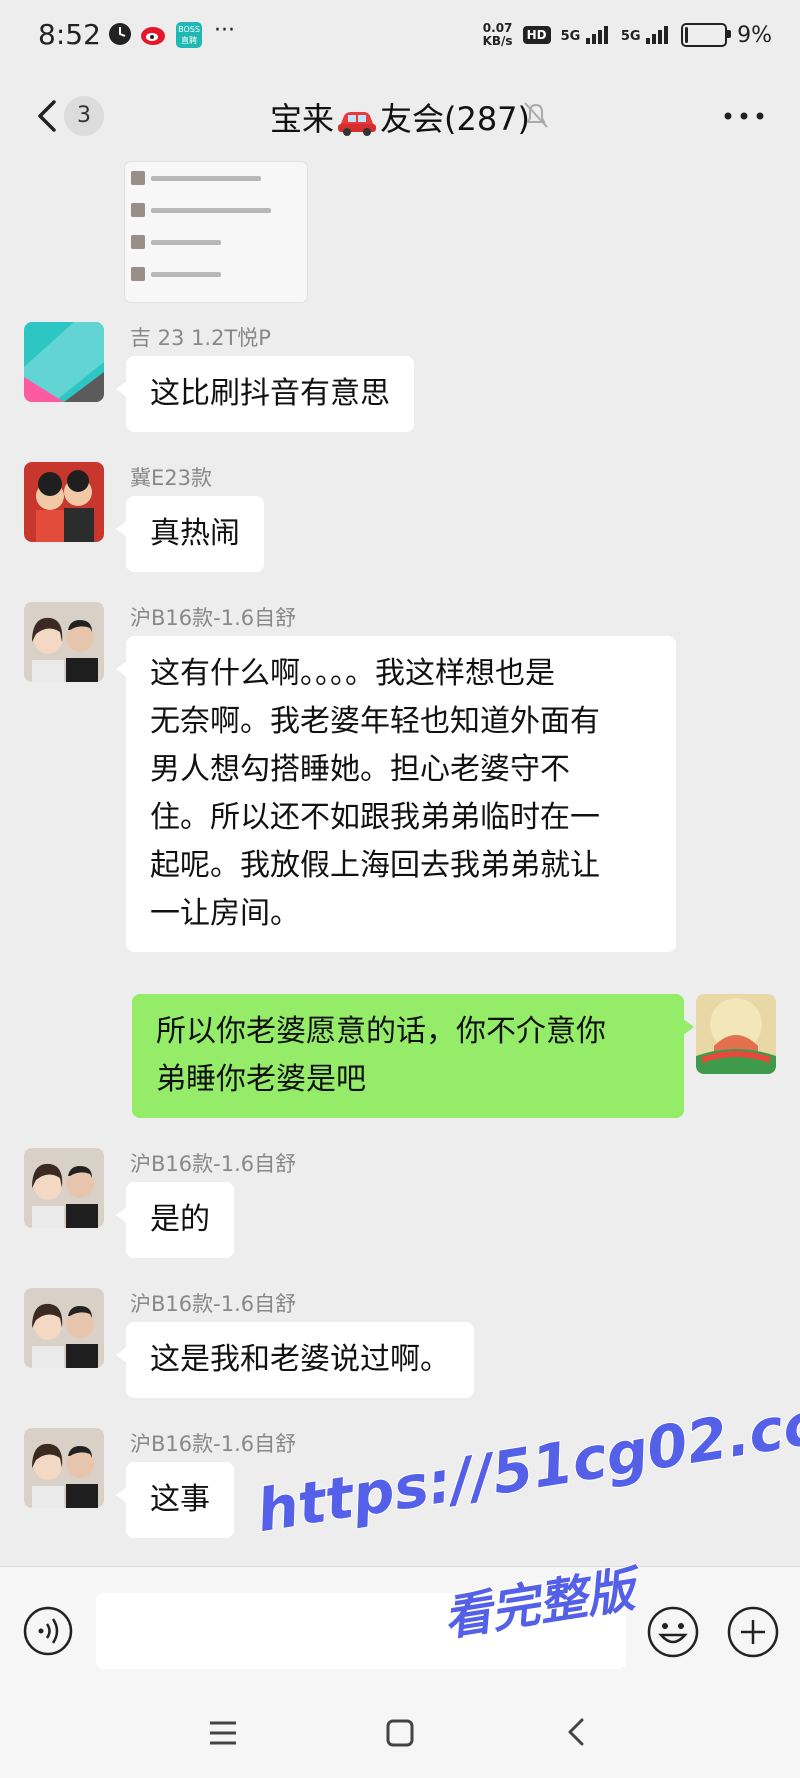  I want to click on message-line: 这有什么啊。。。。我这样想也是, so click(352, 673).